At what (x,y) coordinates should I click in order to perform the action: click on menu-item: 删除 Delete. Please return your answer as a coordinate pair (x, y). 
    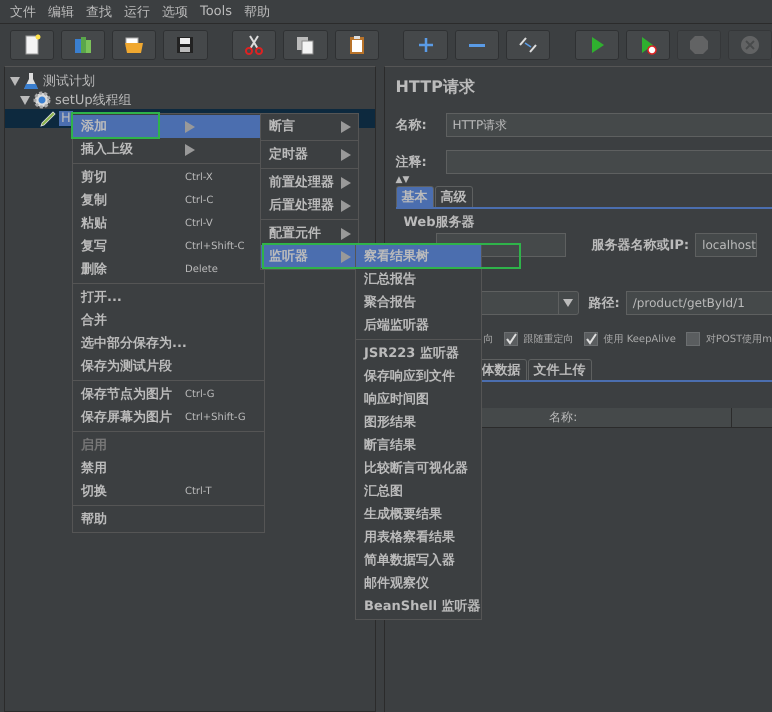
    Looking at the image, I should click on (168, 269).